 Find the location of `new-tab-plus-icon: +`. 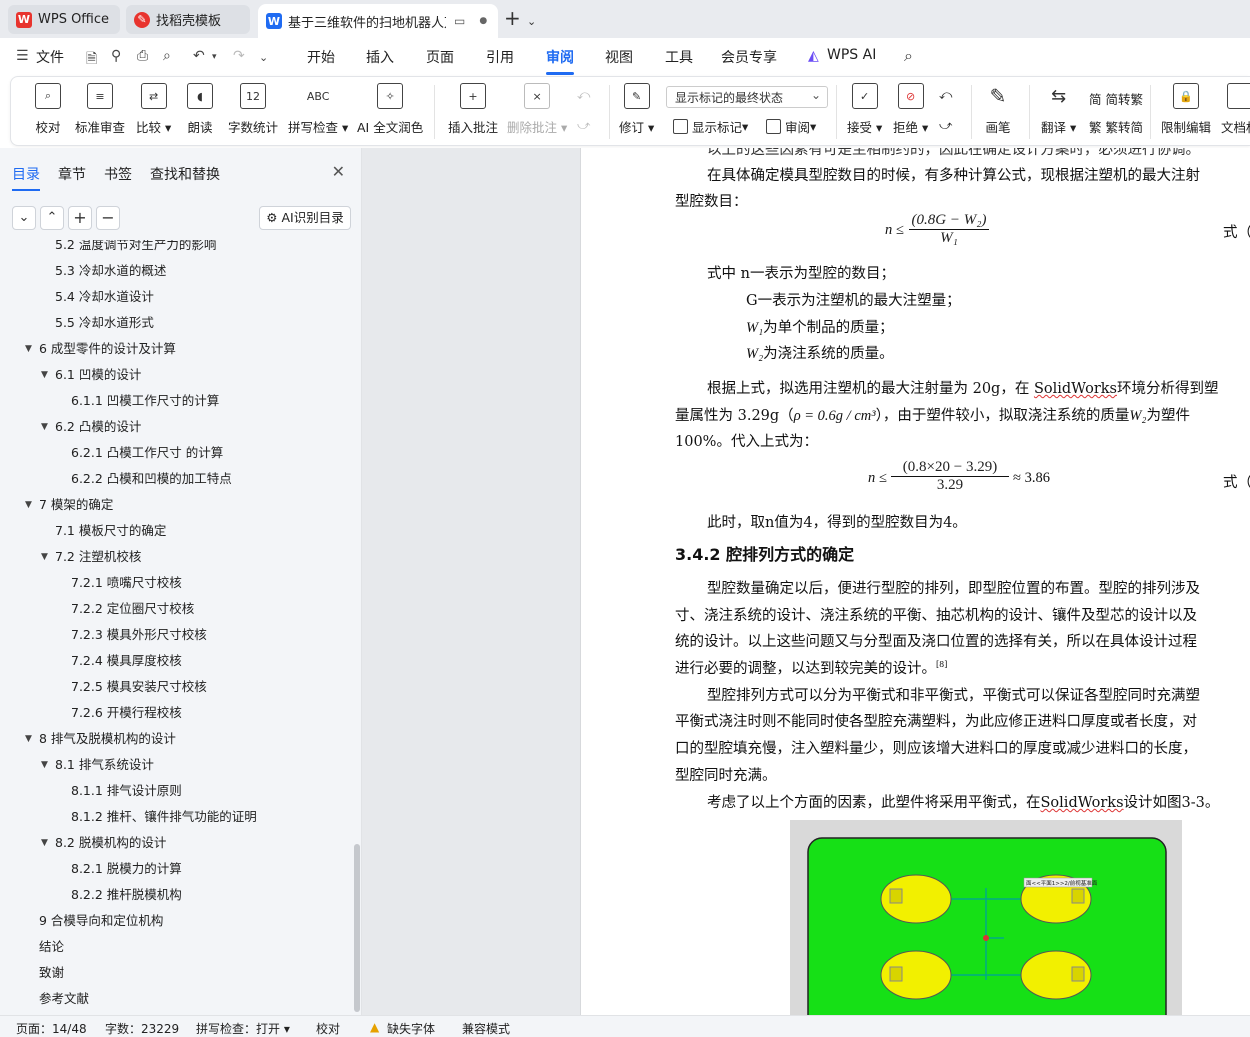

new-tab-plus-icon: + is located at coordinates (512, 18).